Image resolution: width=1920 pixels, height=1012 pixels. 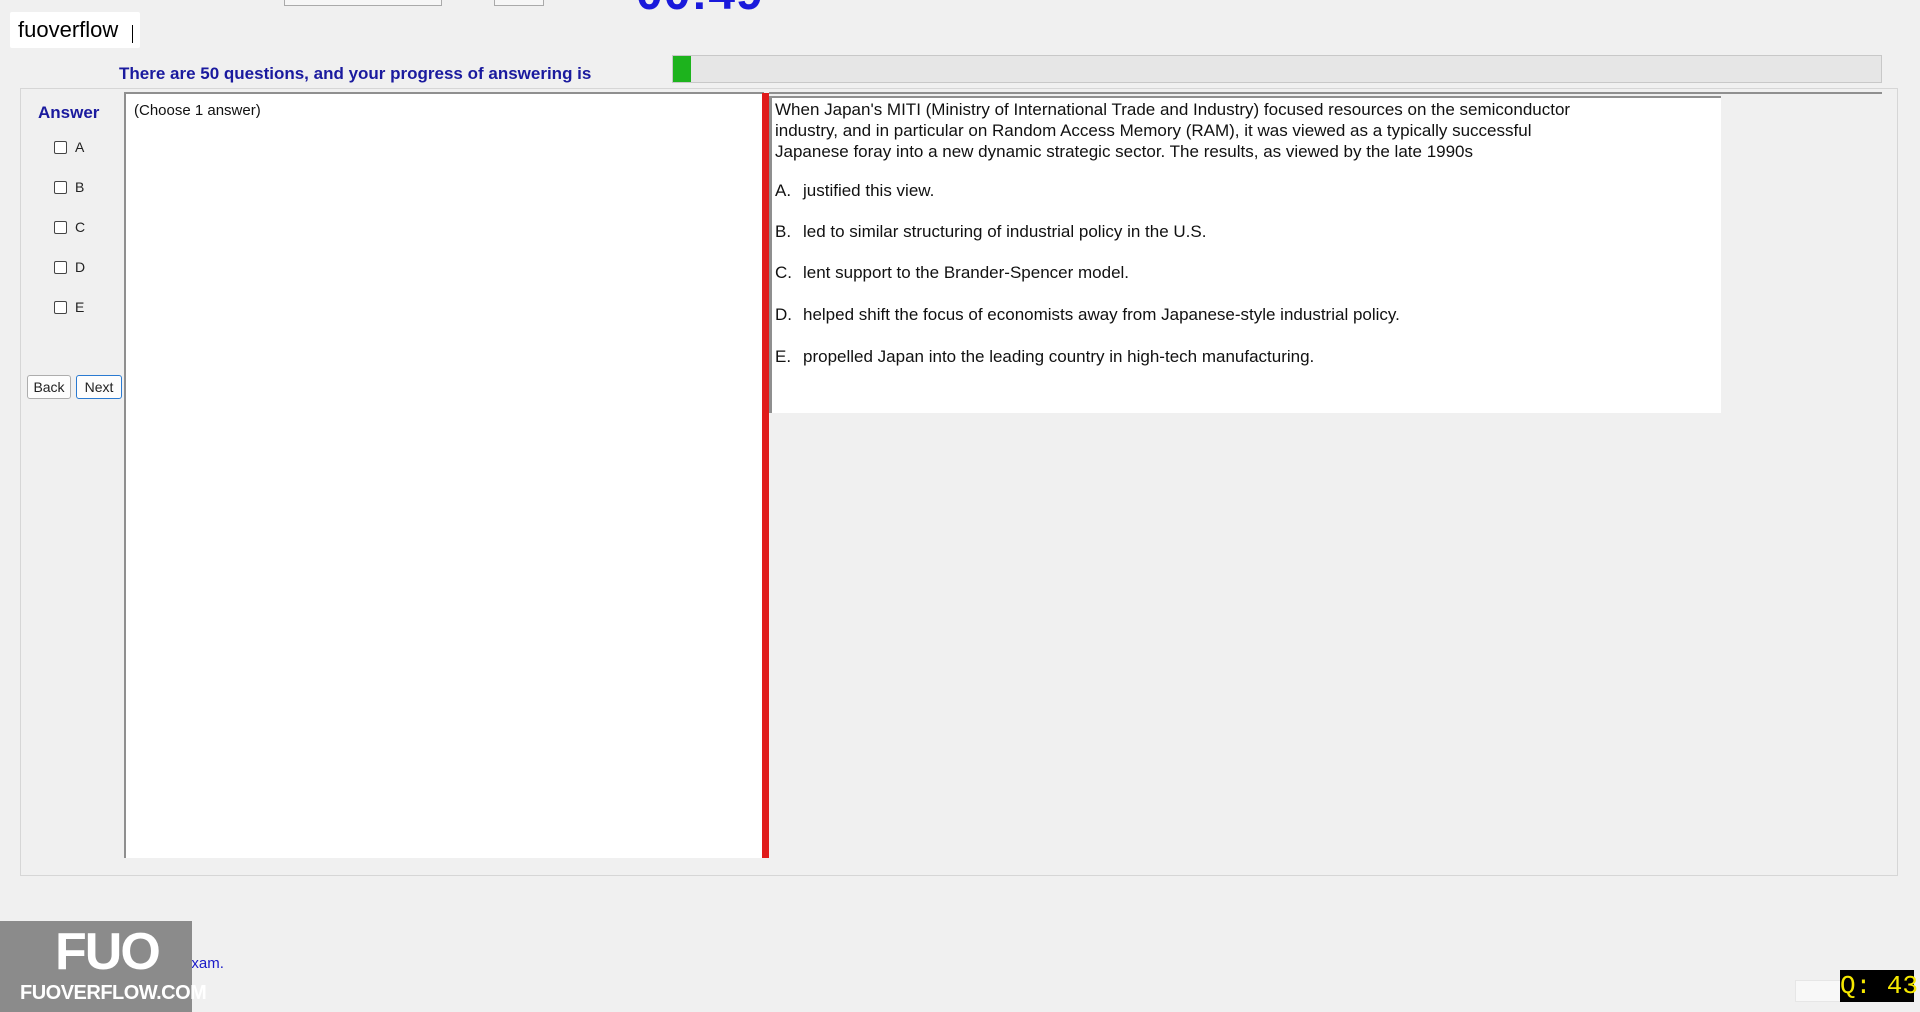 I want to click on progress-bar, so click(x=1277, y=69).